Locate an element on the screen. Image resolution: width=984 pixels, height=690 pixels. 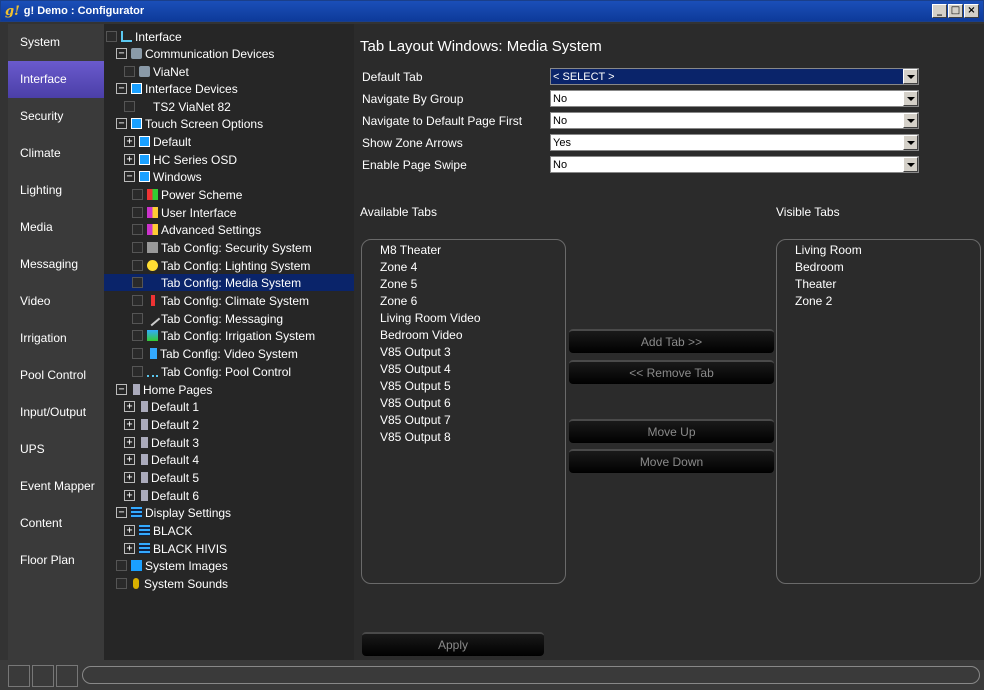
list-item: Zone 4 is located at coordinates (463, 267).